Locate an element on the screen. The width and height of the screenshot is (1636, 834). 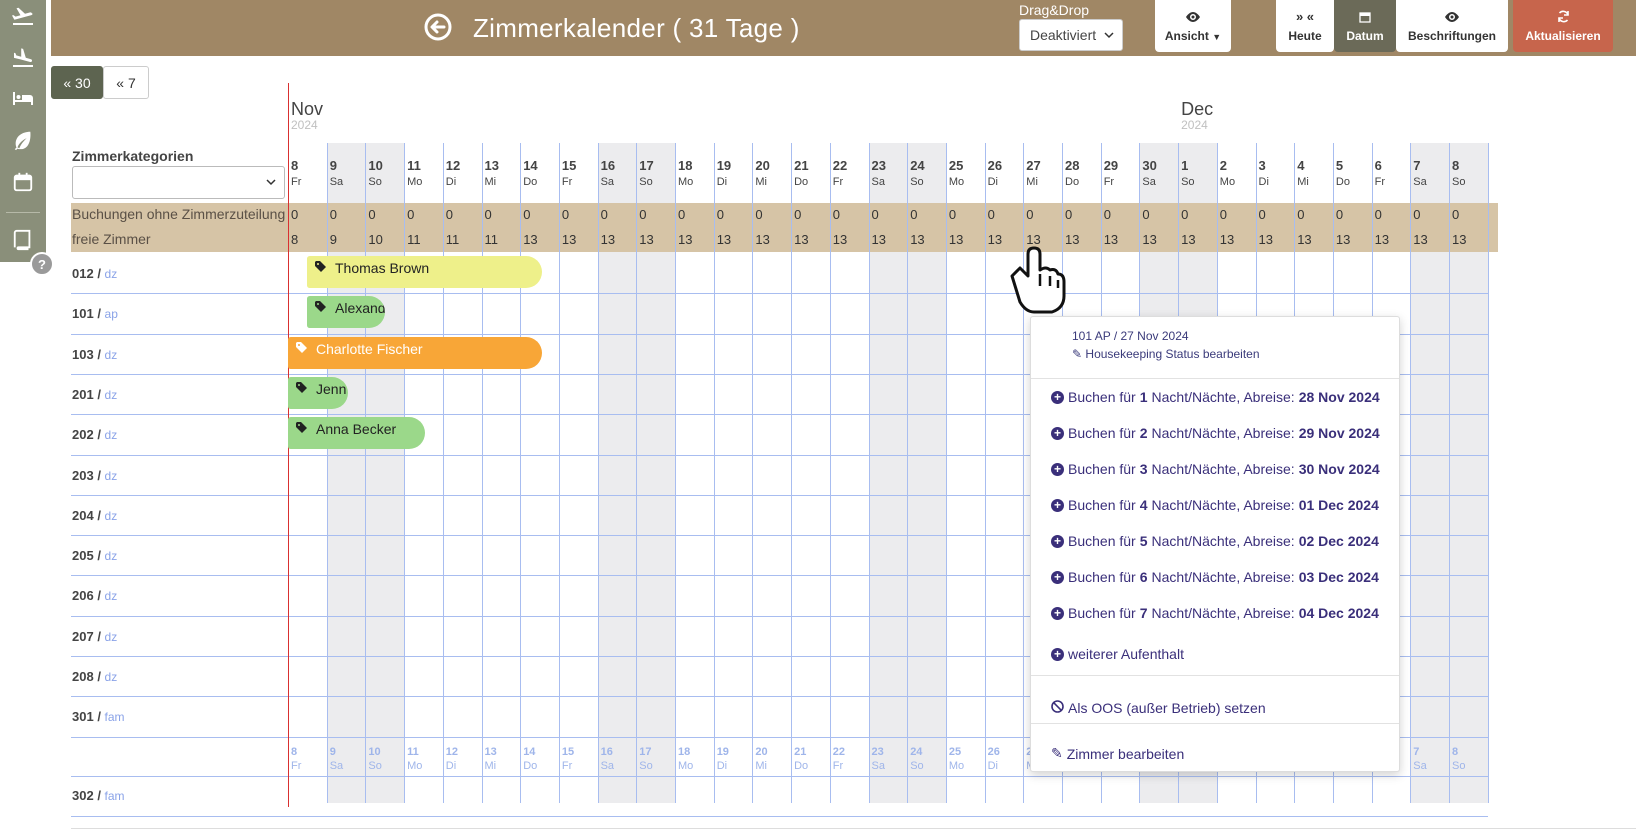
day-weekday: Fr is located at coordinates (567, 182).